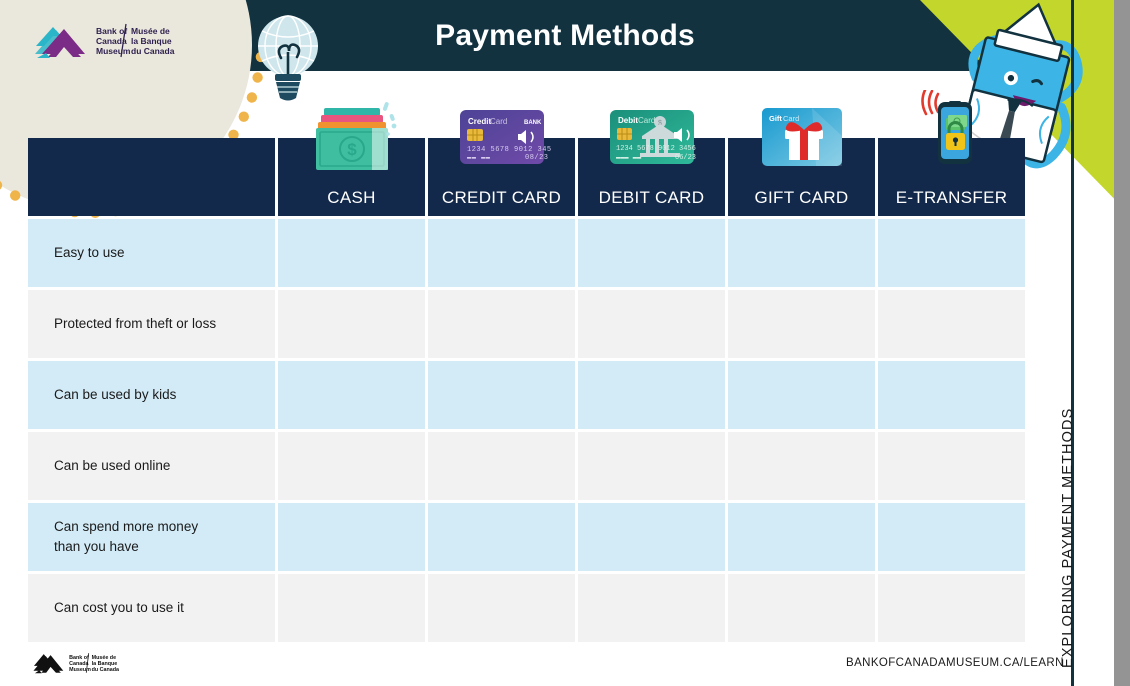 This screenshot has width=1130, height=686. I want to click on table-corner-cell, so click(151, 177).